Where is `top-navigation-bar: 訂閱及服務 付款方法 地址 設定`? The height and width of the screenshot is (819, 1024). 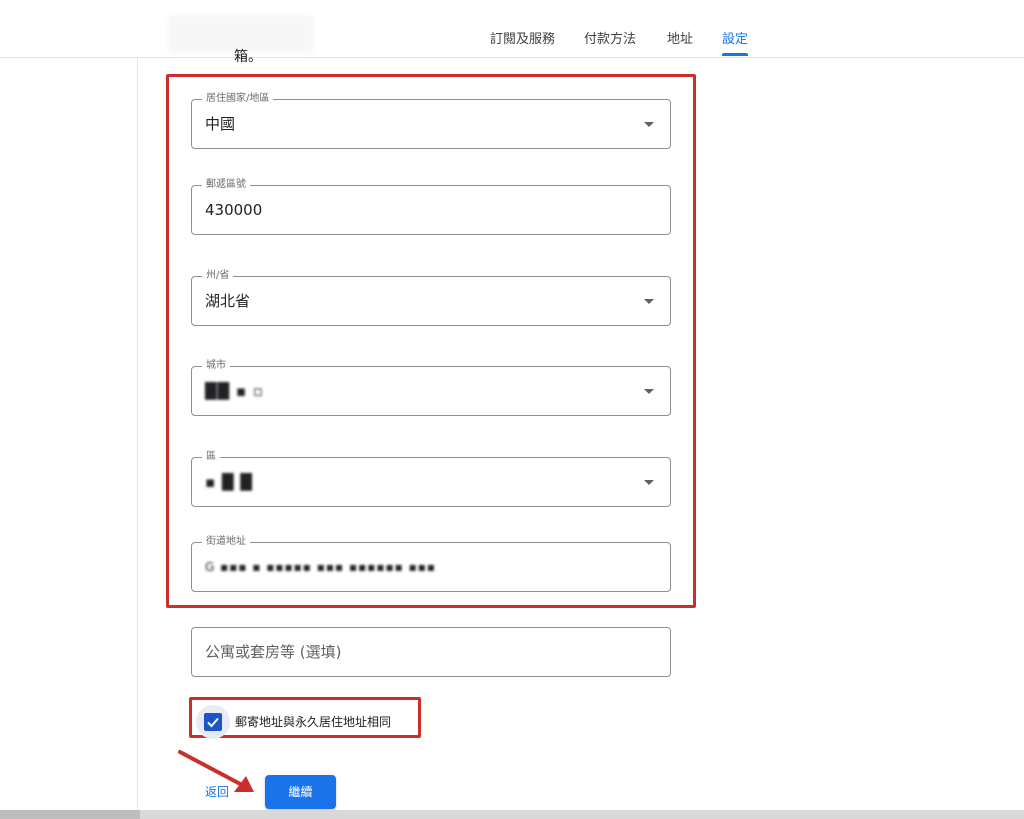
top-navigation-bar: 訂閱及服務 付款方法 地址 設定 is located at coordinates (512, 29).